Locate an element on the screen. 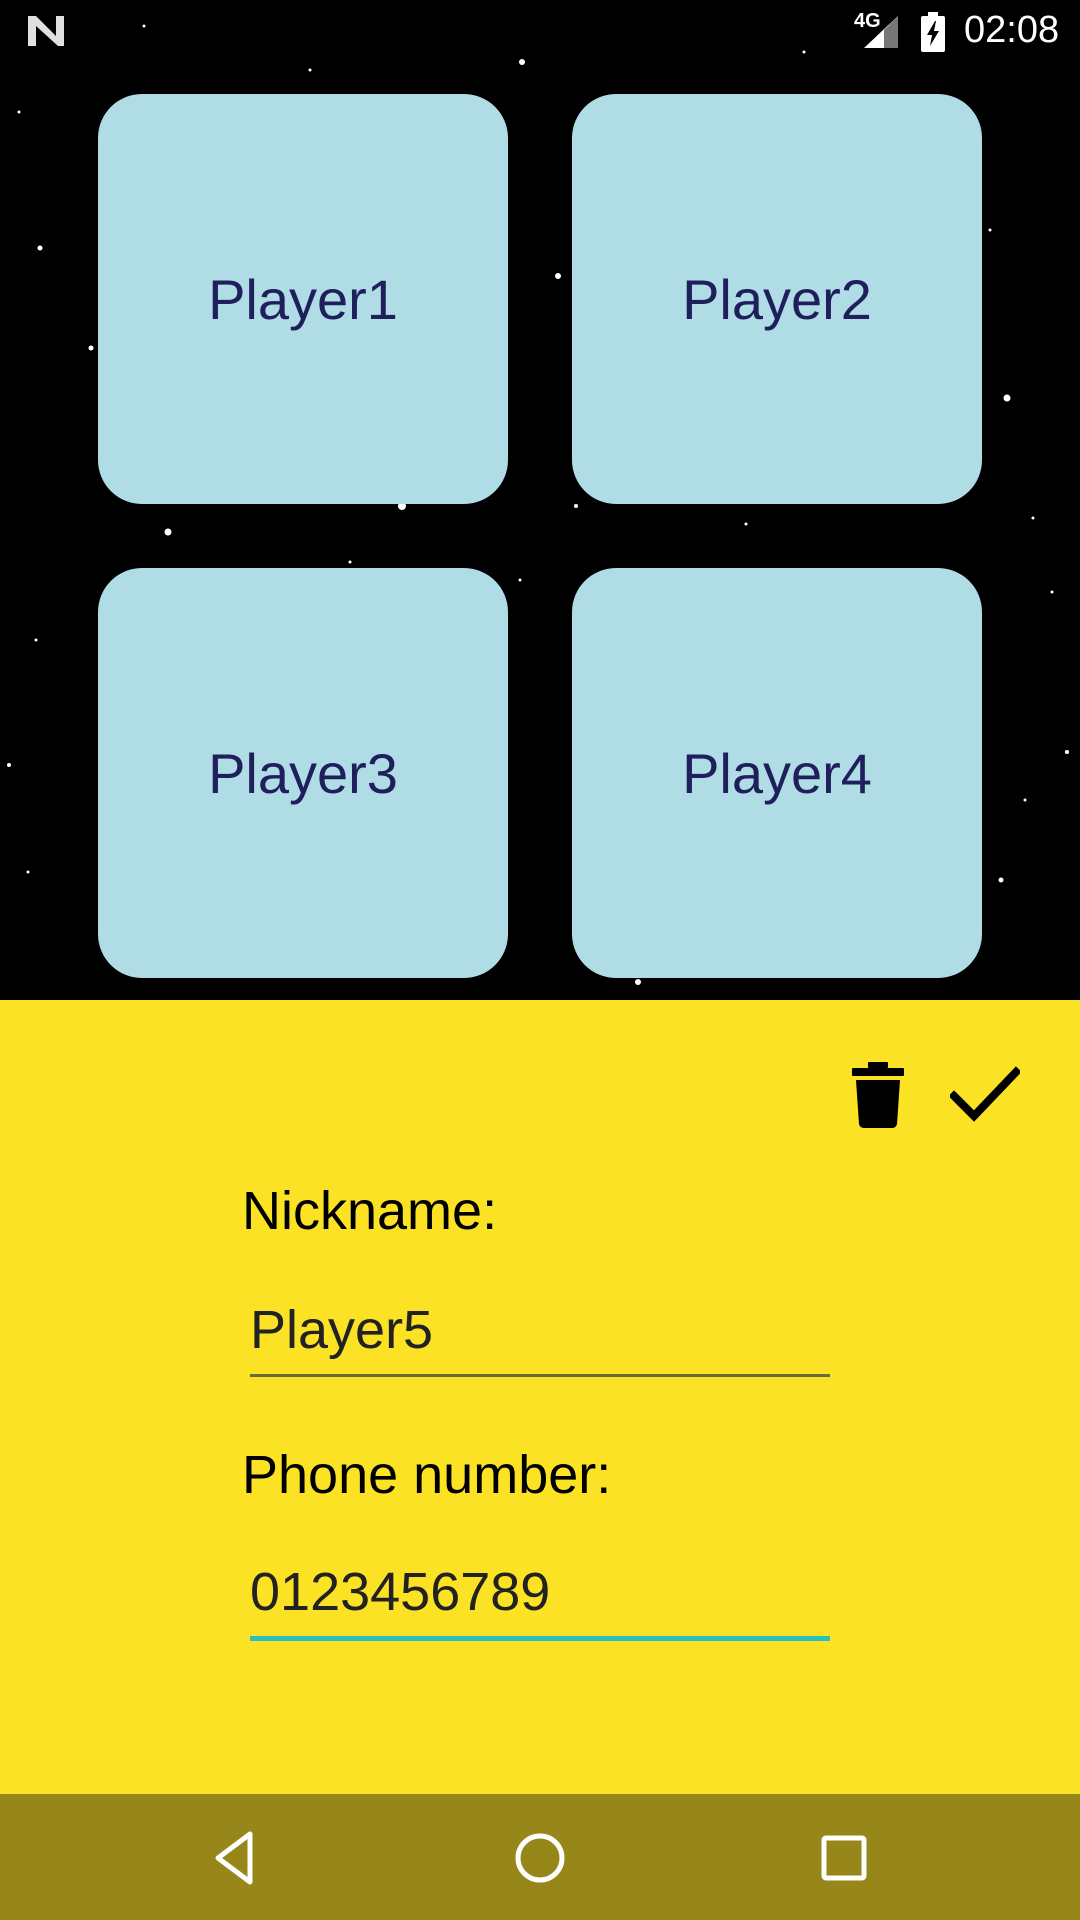 This screenshot has height=1920, width=1080. signal-icon is located at coordinates (881, 32).